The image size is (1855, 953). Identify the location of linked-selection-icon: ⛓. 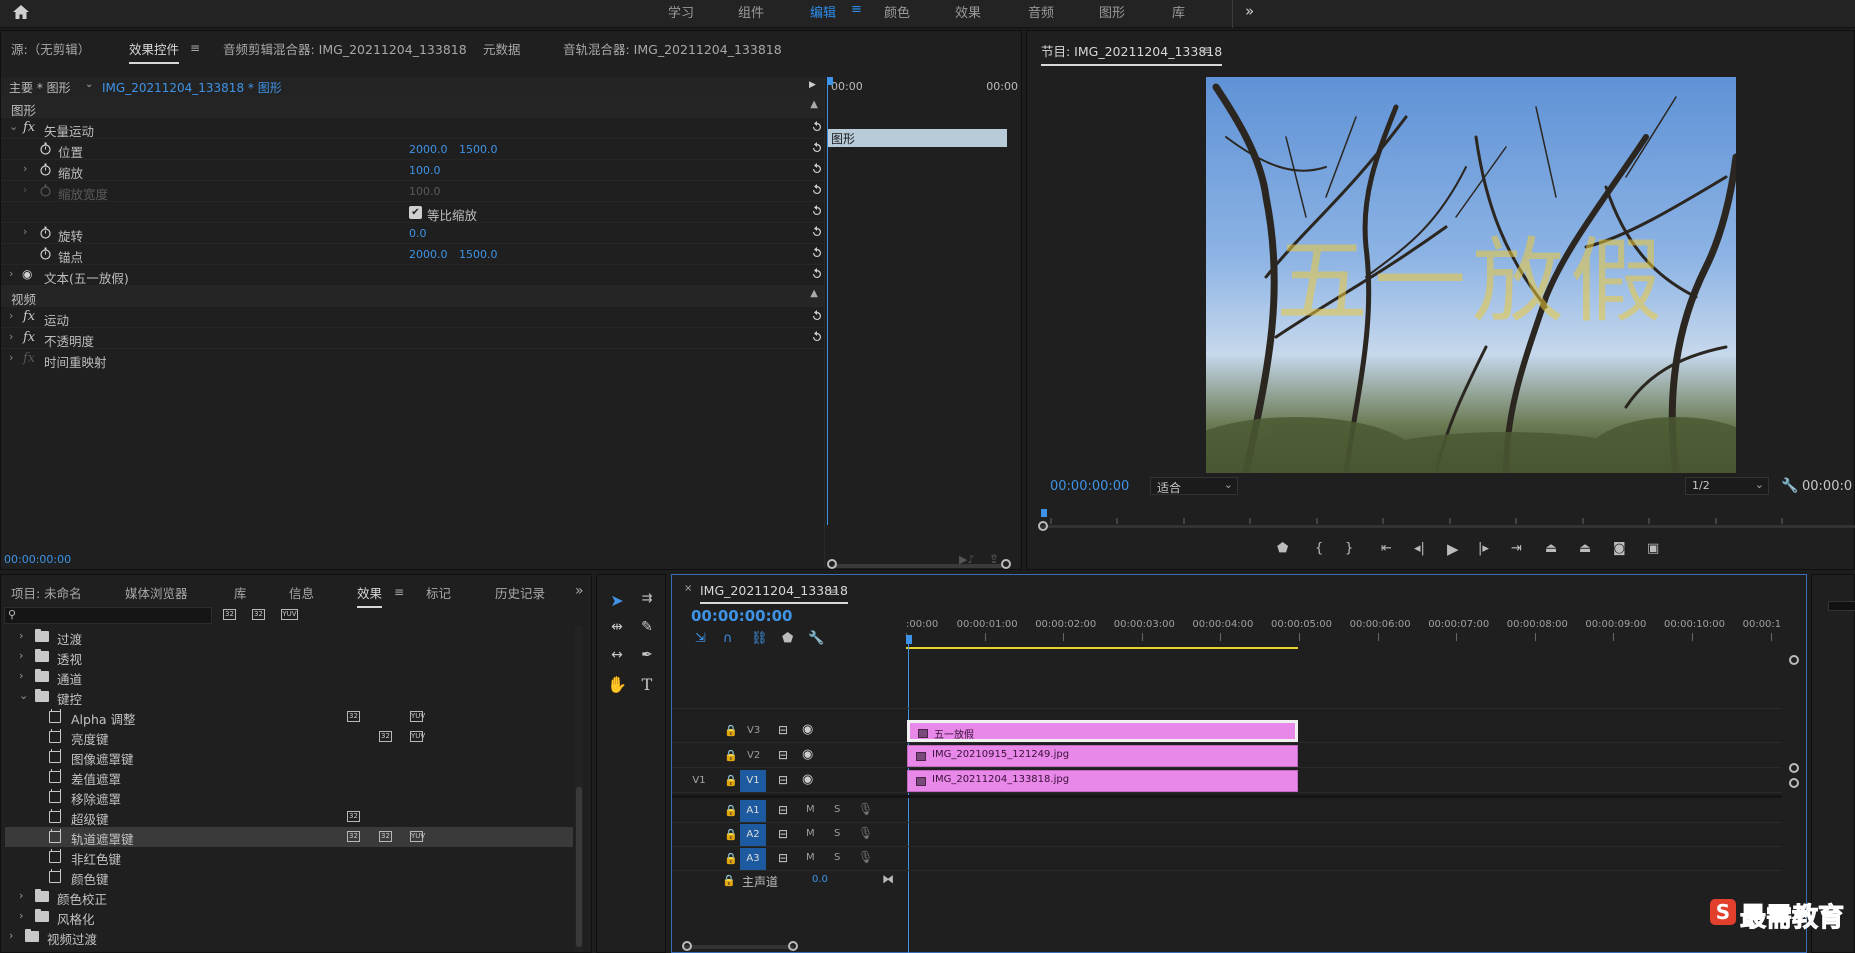
(759, 638).